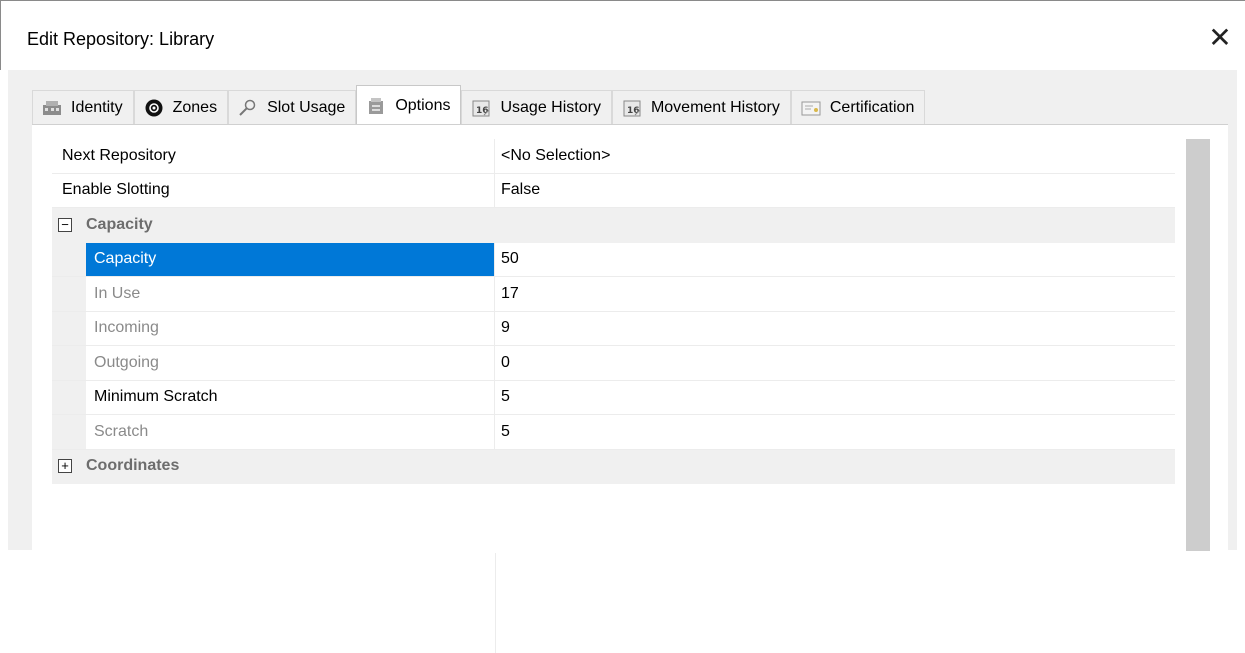  What do you see at coordinates (811, 108) in the screenshot?
I see `certificate-icon` at bounding box center [811, 108].